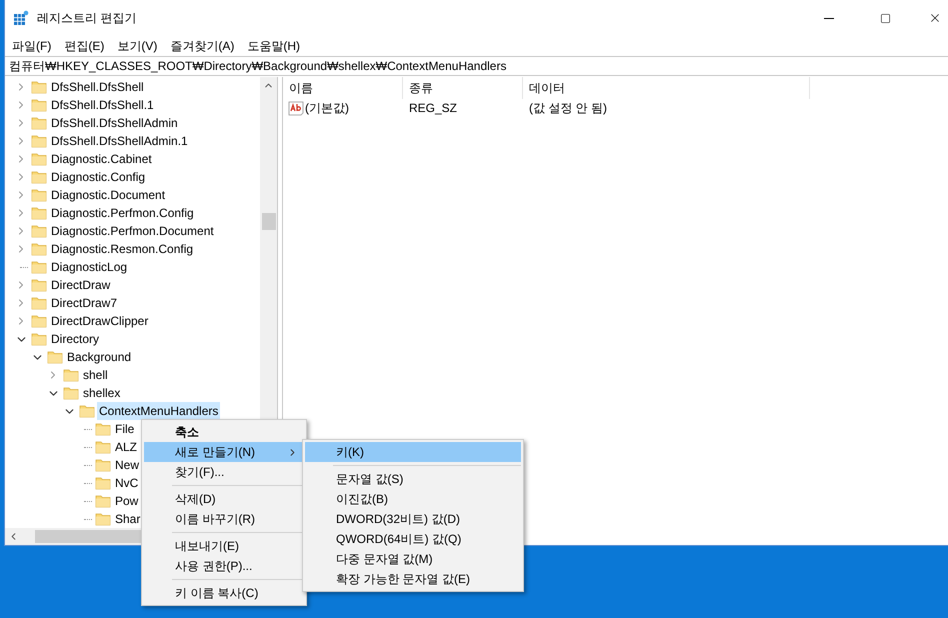 The image size is (948, 618). What do you see at coordinates (433, 108) in the screenshot?
I see `table-cell-text: REG_SZ` at bounding box center [433, 108].